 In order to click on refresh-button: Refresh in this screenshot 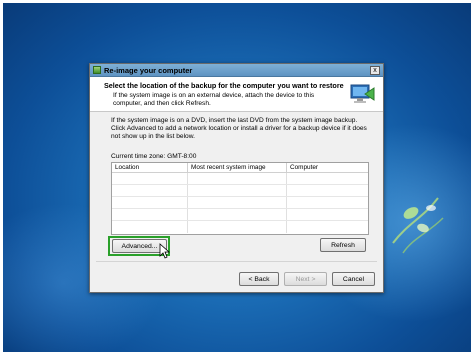, I will do `click(343, 245)`.